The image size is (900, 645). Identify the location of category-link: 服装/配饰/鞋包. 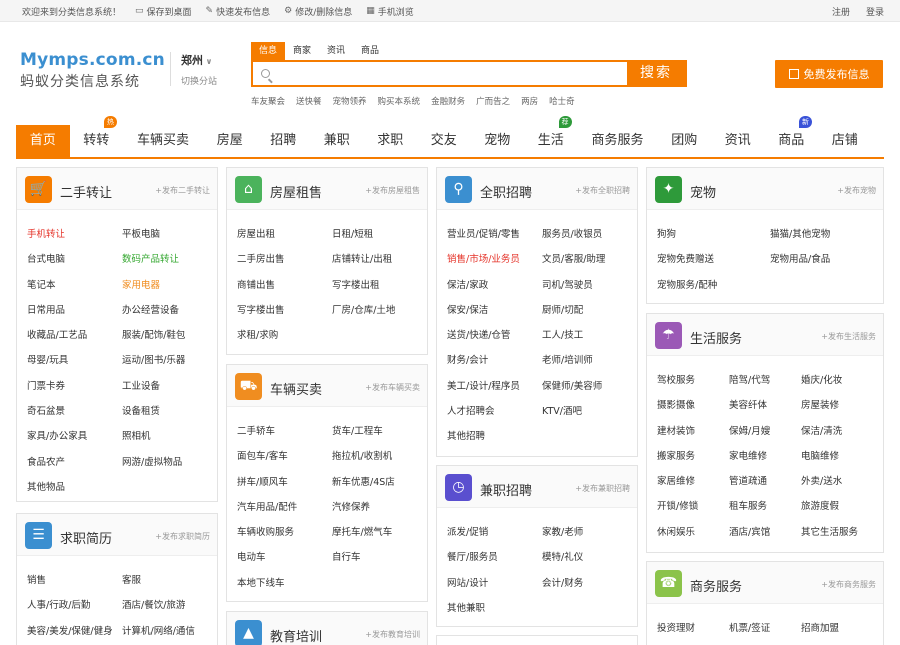
(169, 335).